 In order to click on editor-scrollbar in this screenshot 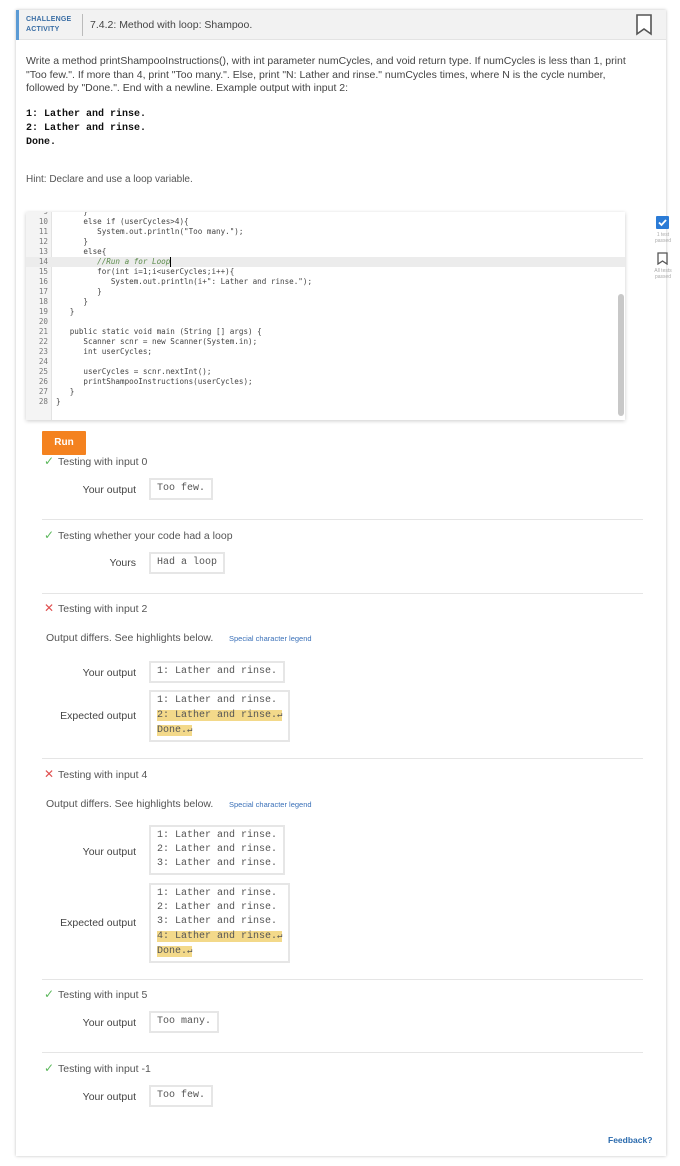, I will do `click(621, 355)`.